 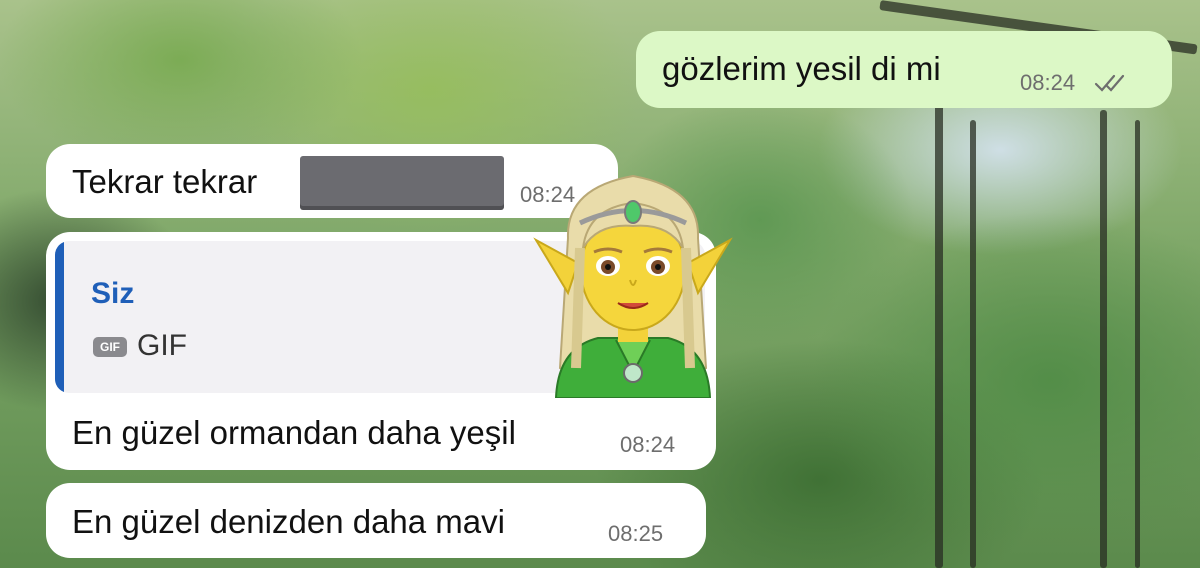 I want to click on quote-author: Siz, so click(x=113, y=293).